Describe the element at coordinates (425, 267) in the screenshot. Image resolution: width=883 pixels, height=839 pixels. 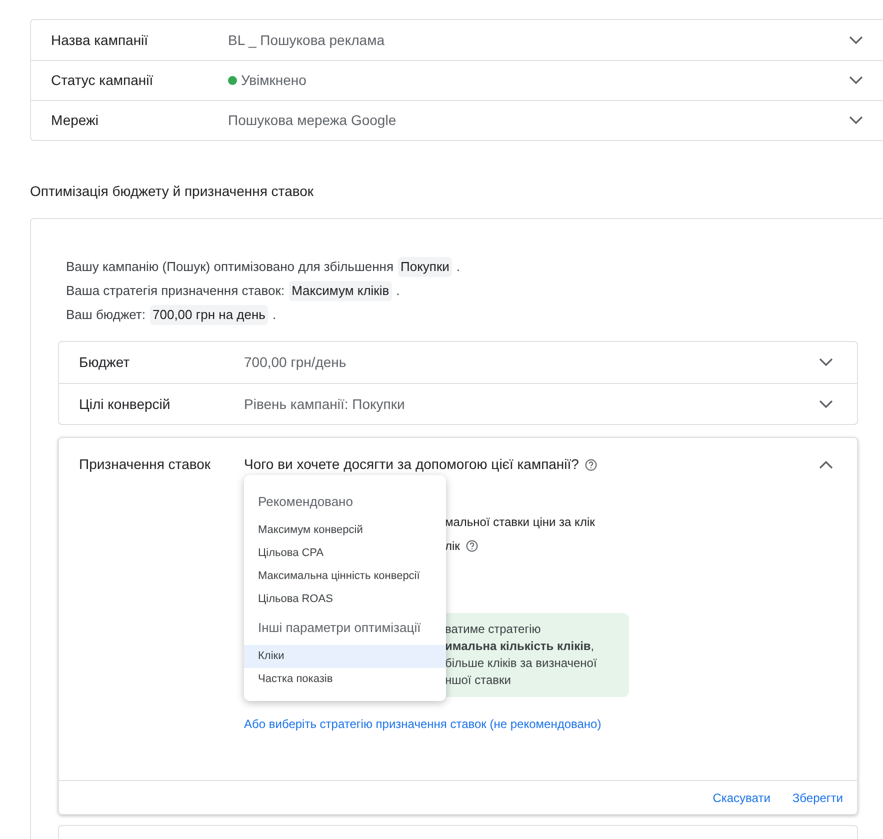
I see `summary-chip: Покупки` at that location.